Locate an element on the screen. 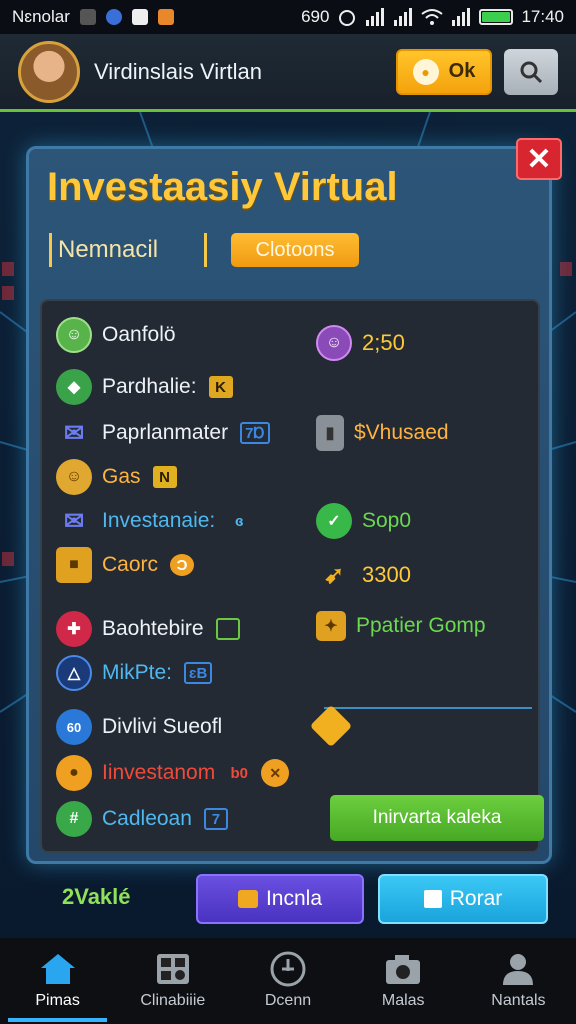  avatar is located at coordinates (49, 71).